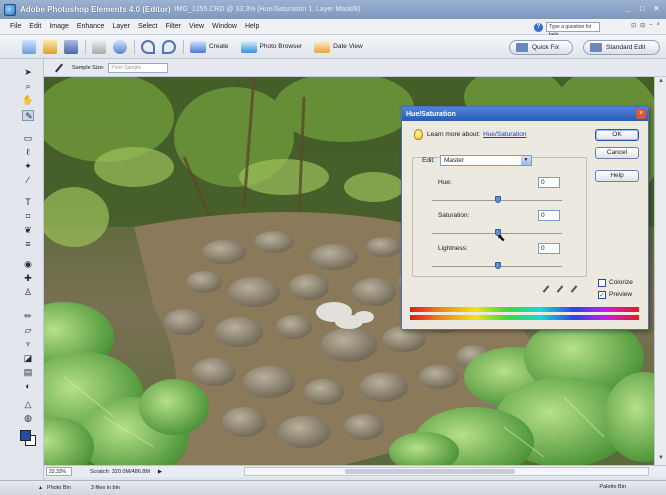  What do you see at coordinates (418, 134) in the screenshot?
I see `lightbulb-icon` at bounding box center [418, 134].